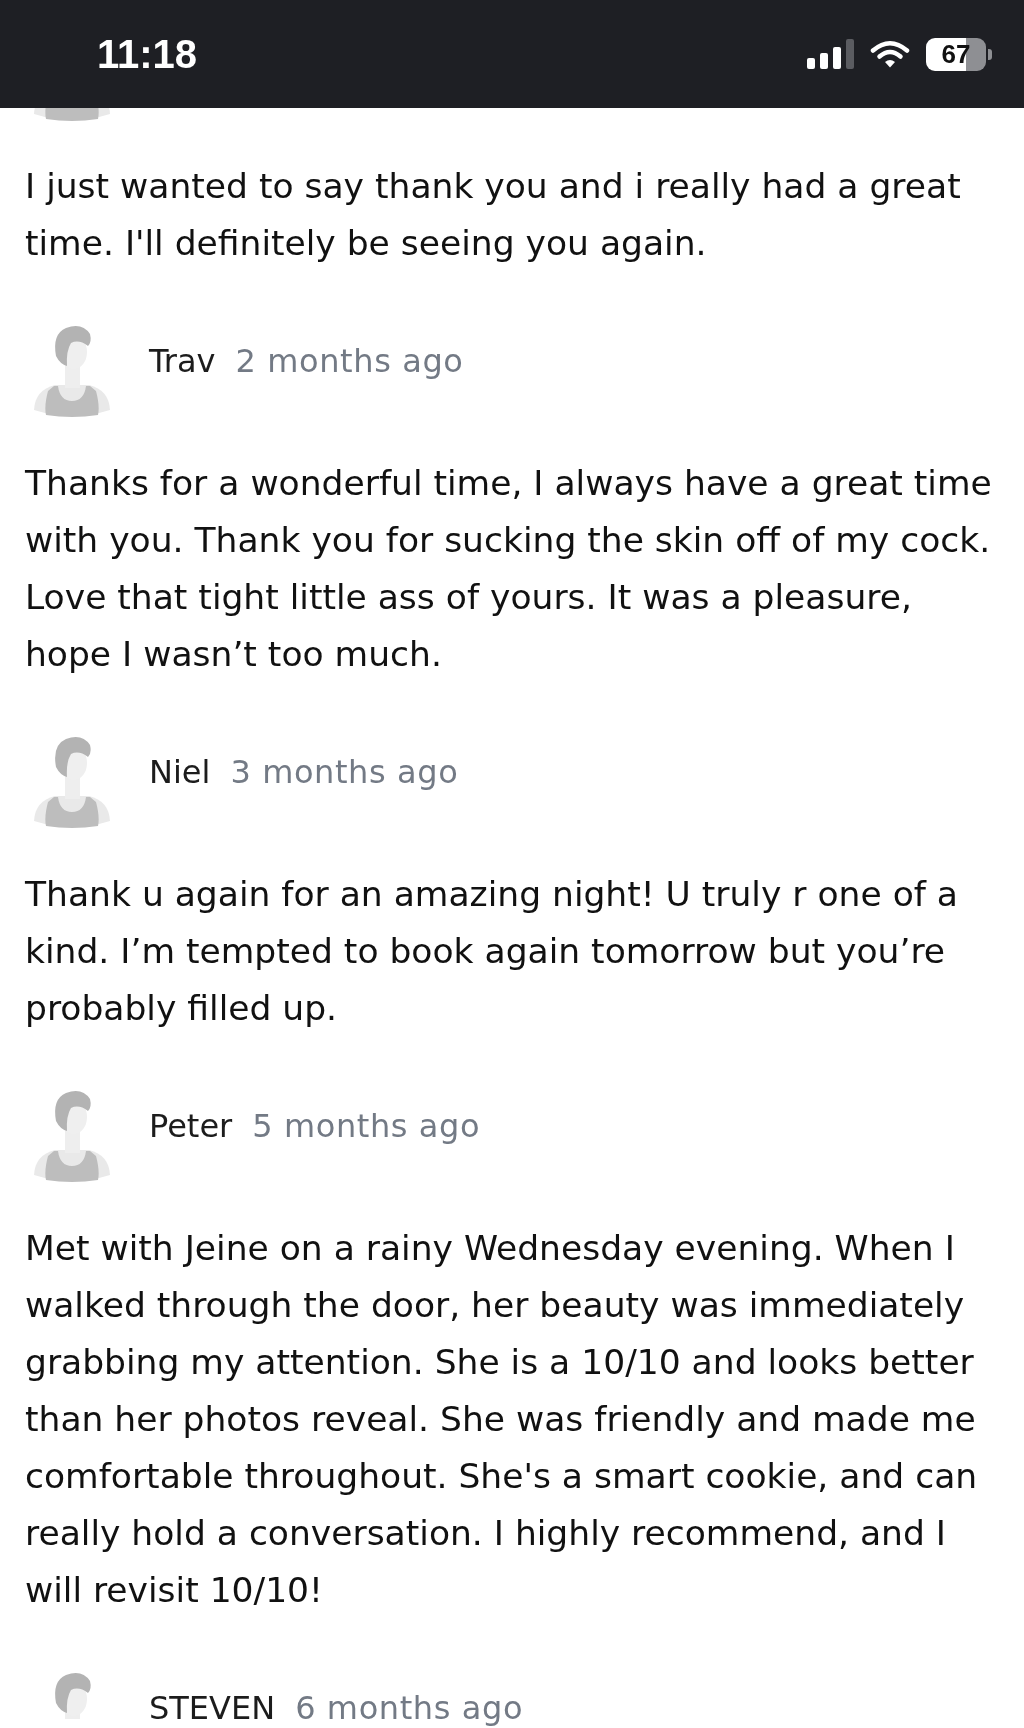 This screenshot has height=1728, width=1024. I want to click on battery-indicator: 67, so click(959, 54).